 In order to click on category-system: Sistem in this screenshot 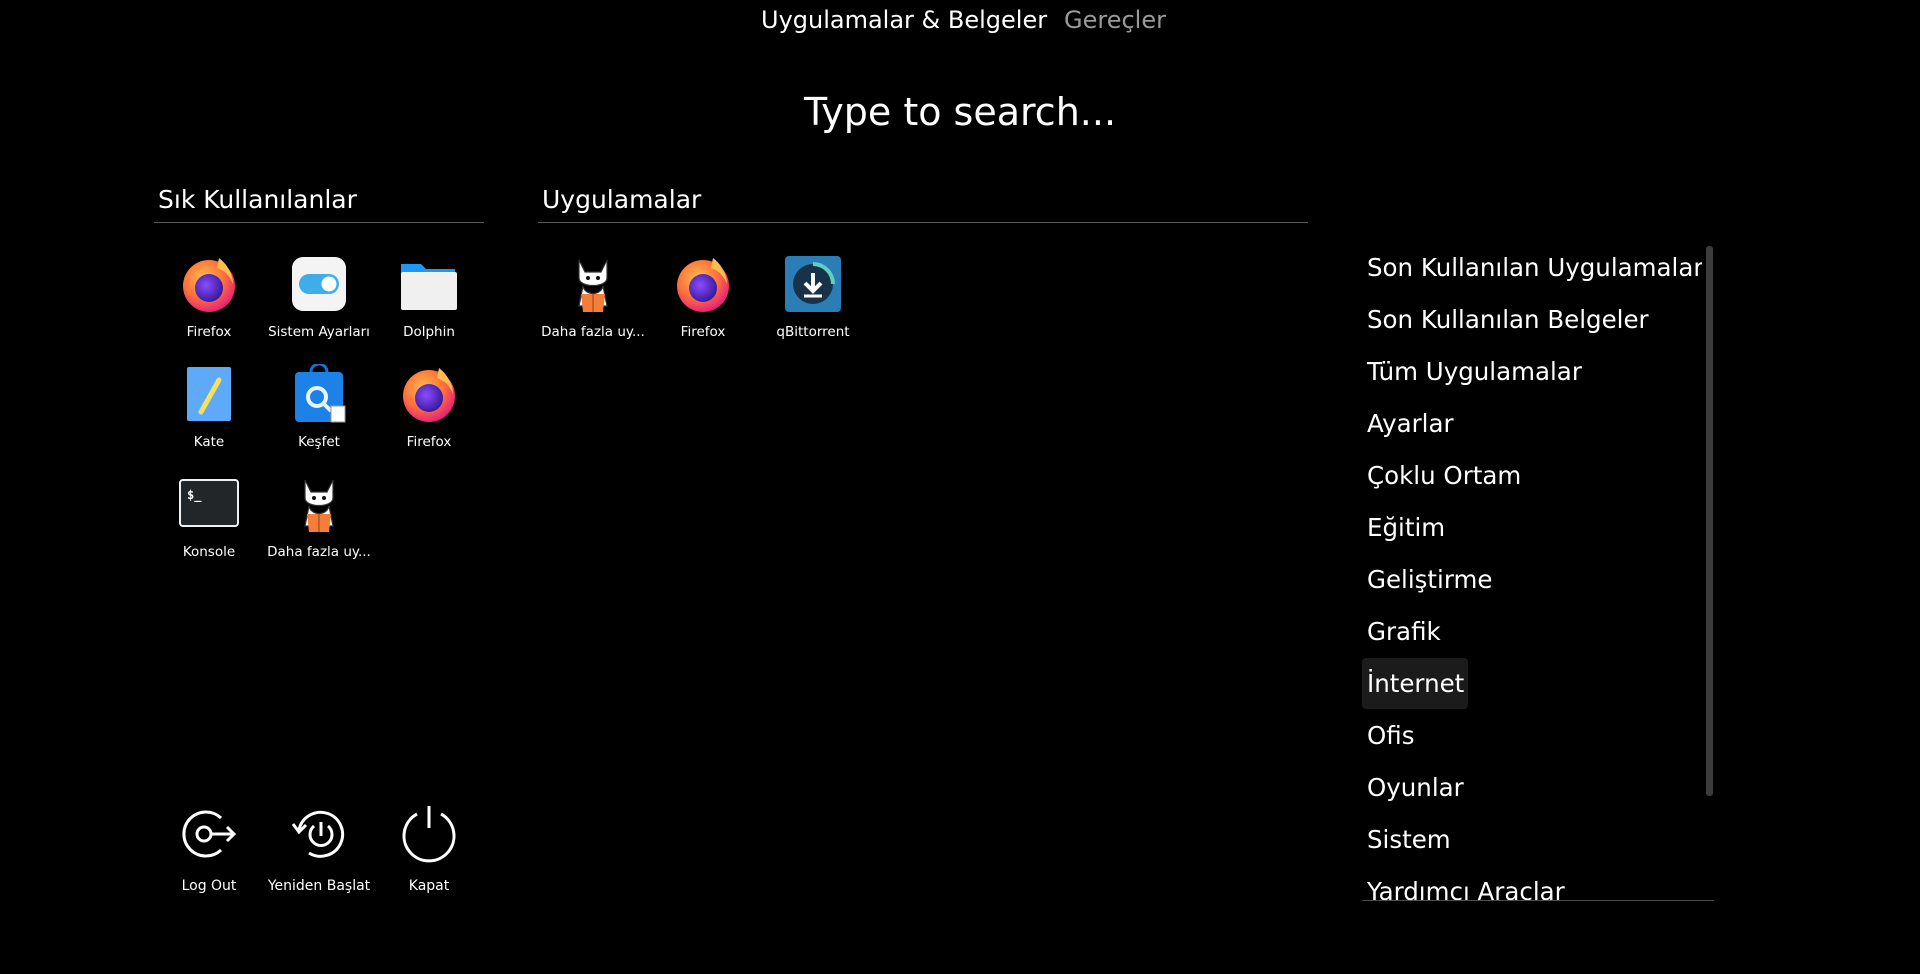, I will do `click(1409, 839)`.